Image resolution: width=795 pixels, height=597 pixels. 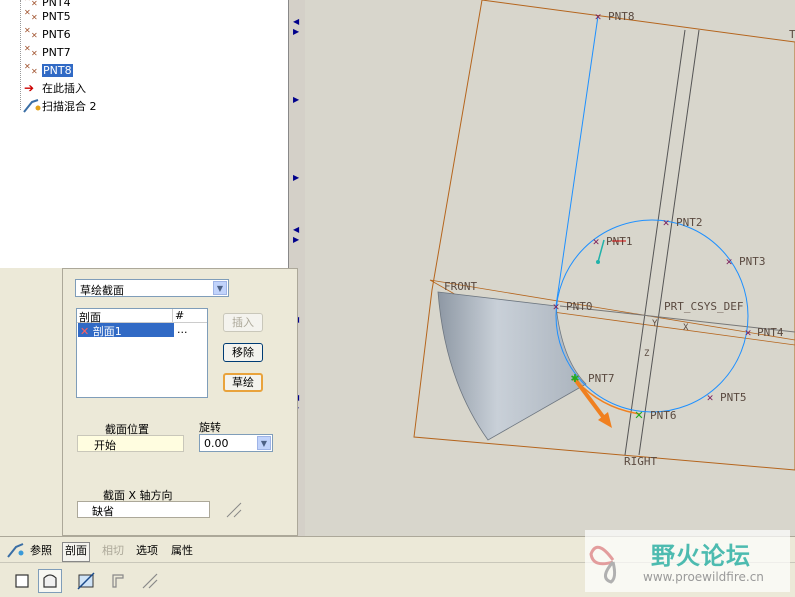 What do you see at coordinates (556, 306) in the screenshot?
I see `pnt0-marker: ✕` at bounding box center [556, 306].